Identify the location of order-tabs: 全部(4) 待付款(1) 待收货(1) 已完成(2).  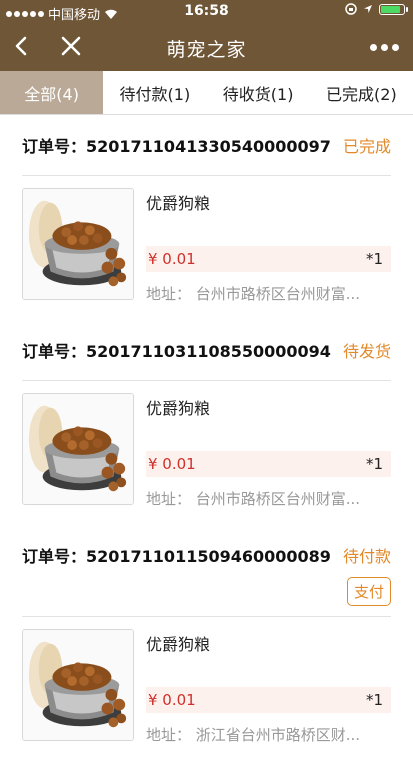
(206, 93).